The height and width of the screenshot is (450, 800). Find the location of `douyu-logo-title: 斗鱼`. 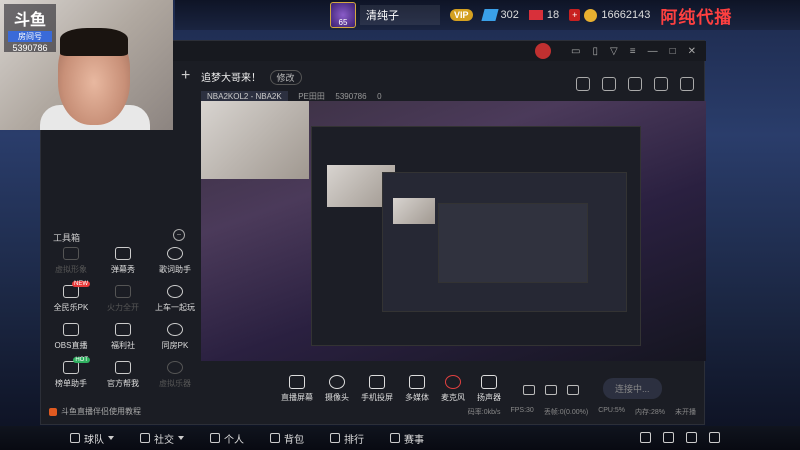

douyu-logo-title: 斗鱼 is located at coordinates (29, 20).